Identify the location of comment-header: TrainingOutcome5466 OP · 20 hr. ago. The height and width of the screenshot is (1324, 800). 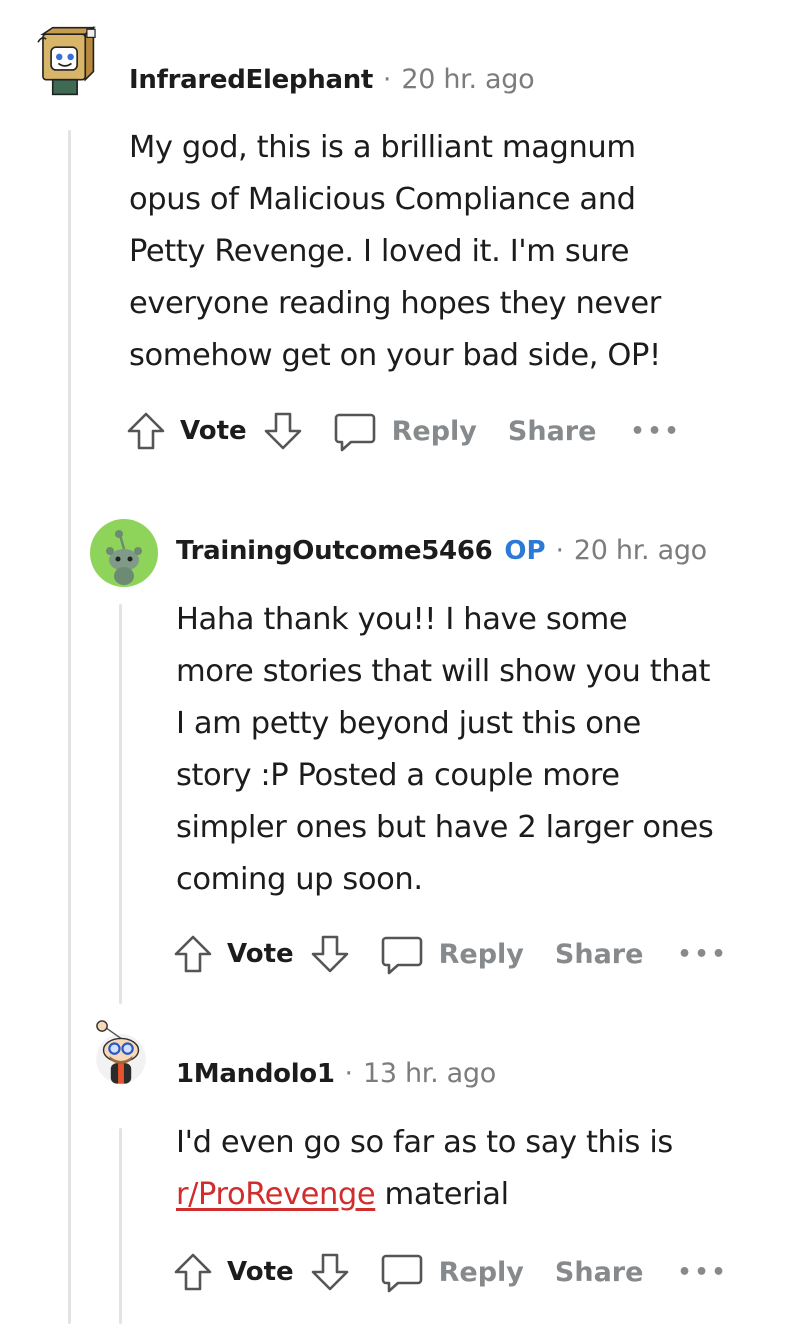
(441, 550).